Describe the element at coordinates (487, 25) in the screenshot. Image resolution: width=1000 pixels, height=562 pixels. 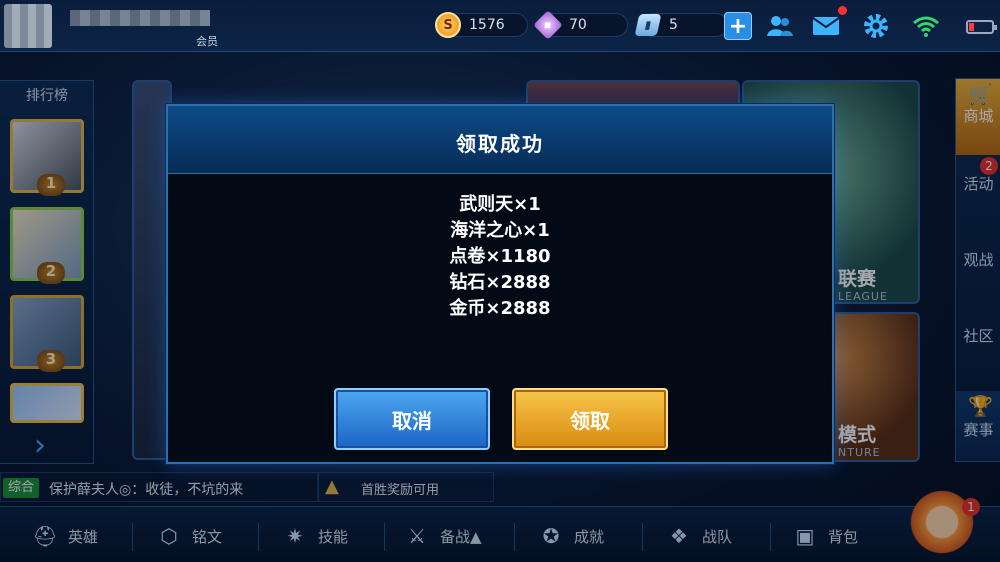
I see `coin-count: 1576` at that location.